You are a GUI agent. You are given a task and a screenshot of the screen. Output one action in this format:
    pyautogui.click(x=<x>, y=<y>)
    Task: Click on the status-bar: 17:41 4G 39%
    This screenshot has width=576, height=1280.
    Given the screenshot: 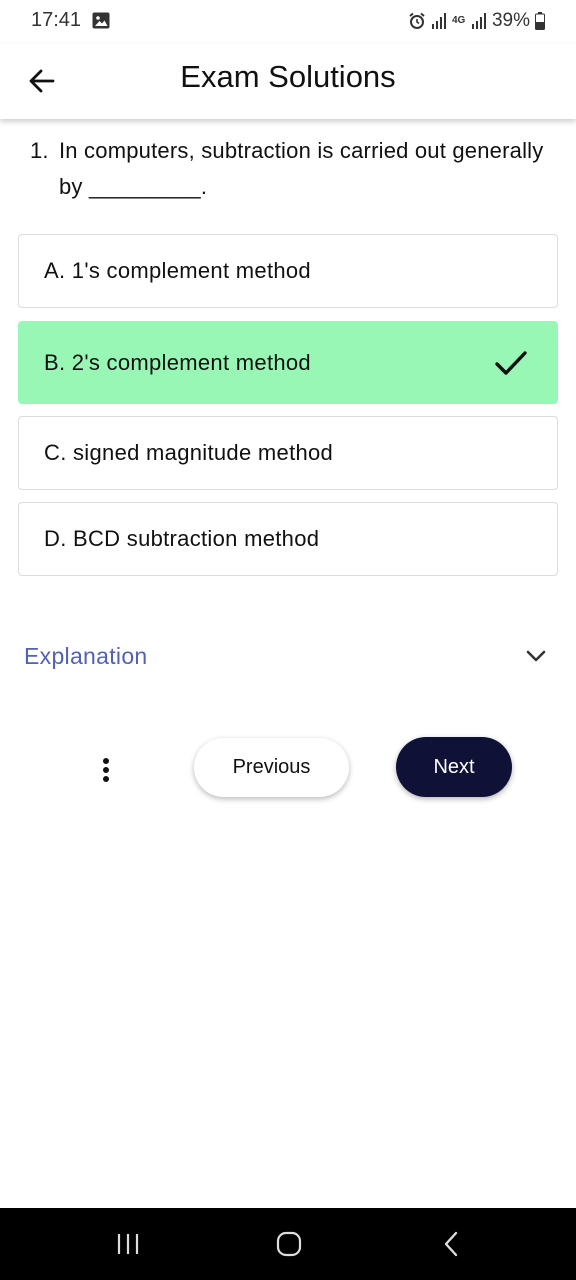 What is the action you would take?
    pyautogui.click(x=288, y=22)
    